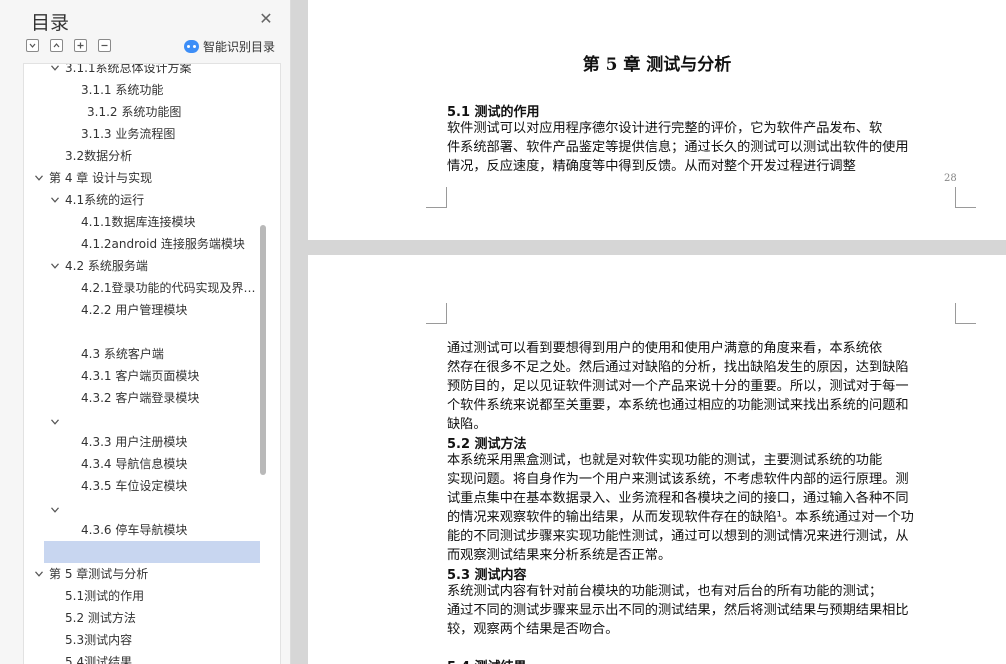  I want to click on toc-item: 4.2 系统服务端, so click(143, 266).